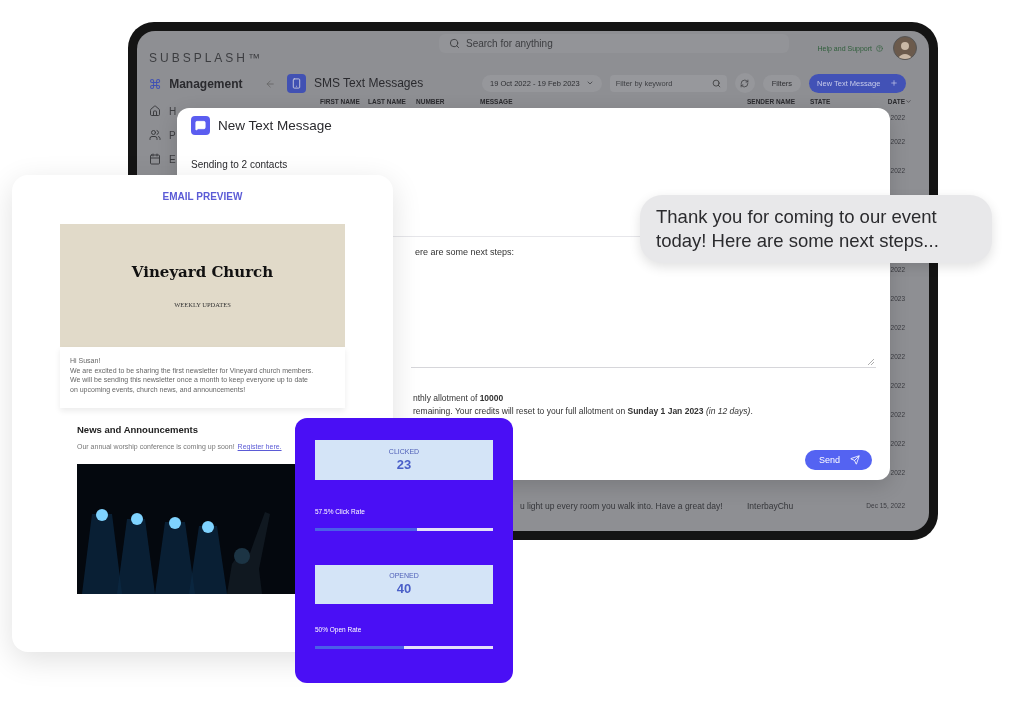 The image size is (1024, 709). Describe the element at coordinates (621, 505) in the screenshot. I see `table-cell-text: u light up every room you walk into. Have a great day!` at that location.